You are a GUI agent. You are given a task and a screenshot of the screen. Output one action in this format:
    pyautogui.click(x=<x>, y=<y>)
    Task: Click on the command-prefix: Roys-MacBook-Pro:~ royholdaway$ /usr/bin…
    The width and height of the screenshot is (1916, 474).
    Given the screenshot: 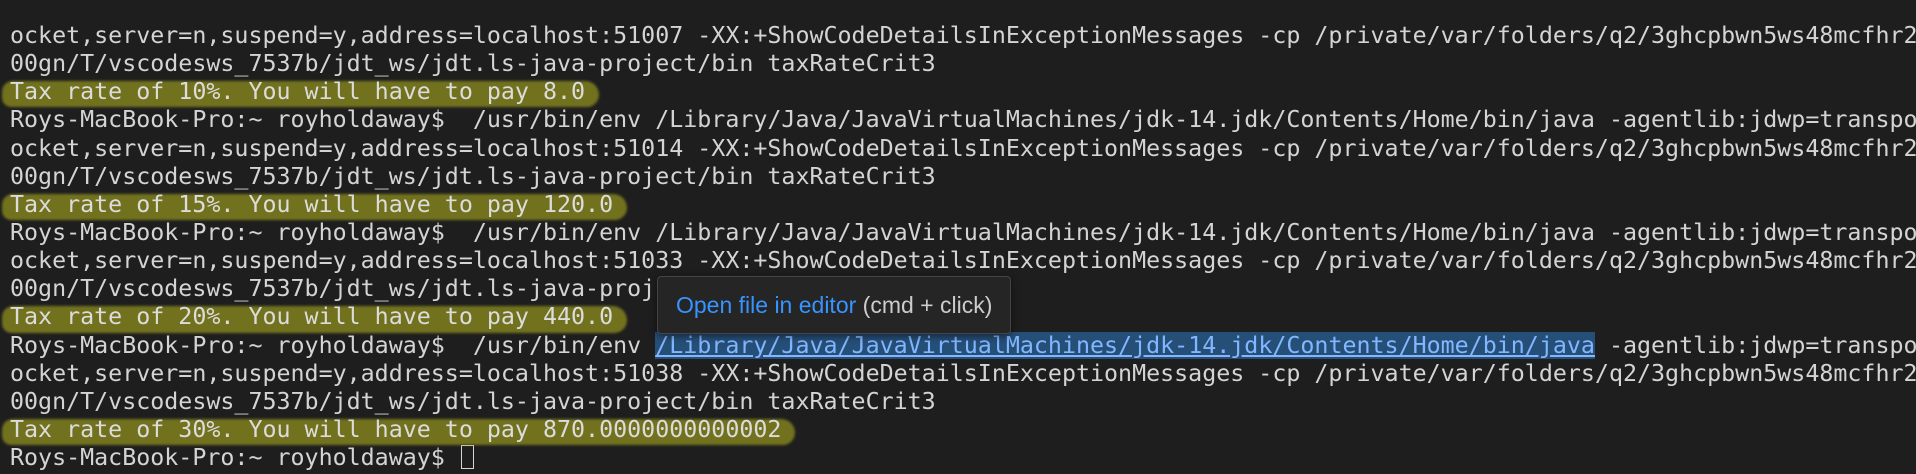 What is the action you would take?
    pyautogui.click(x=333, y=345)
    